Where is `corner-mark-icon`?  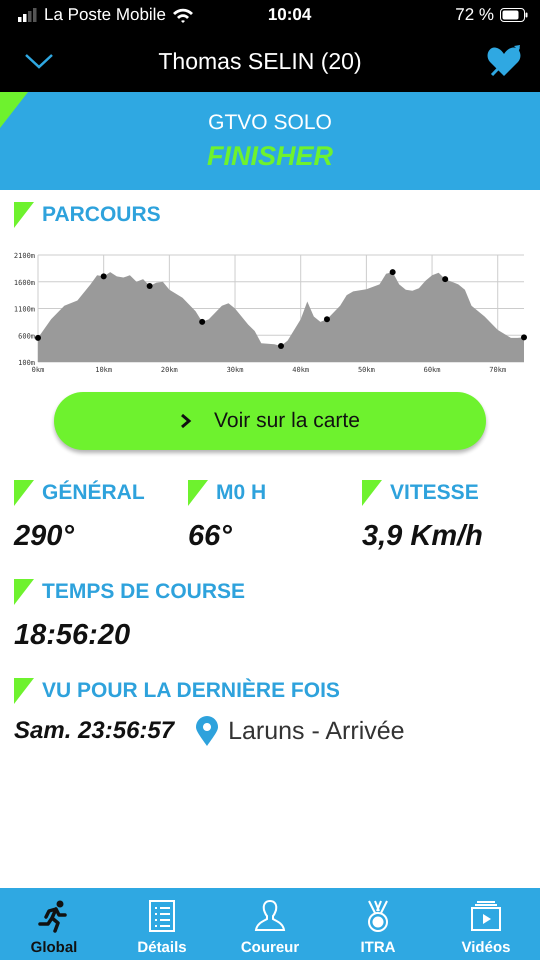 corner-mark-icon is located at coordinates (14, 110).